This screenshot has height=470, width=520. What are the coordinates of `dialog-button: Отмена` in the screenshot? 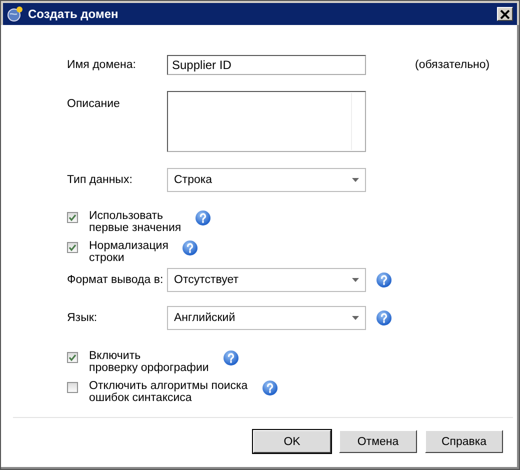 It's located at (378, 441).